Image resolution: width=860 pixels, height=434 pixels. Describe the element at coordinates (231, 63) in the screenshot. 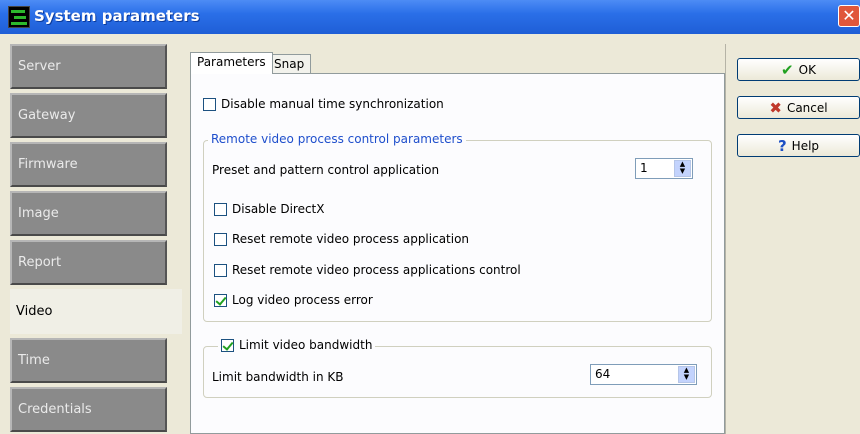

I see `tab-parameters: Parameters` at that location.